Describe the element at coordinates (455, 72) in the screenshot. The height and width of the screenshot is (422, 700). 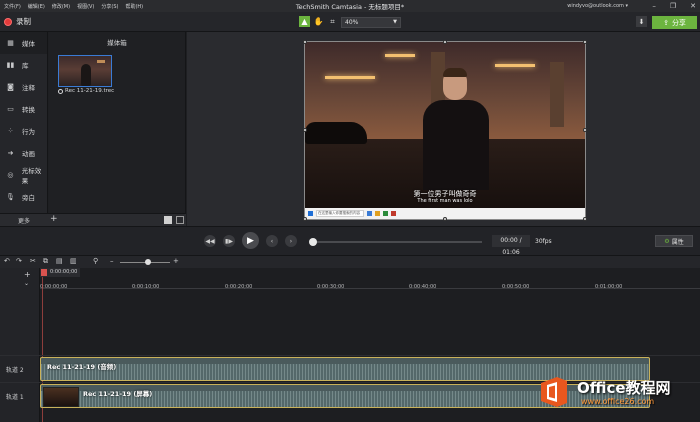
I see `person-hair` at that location.